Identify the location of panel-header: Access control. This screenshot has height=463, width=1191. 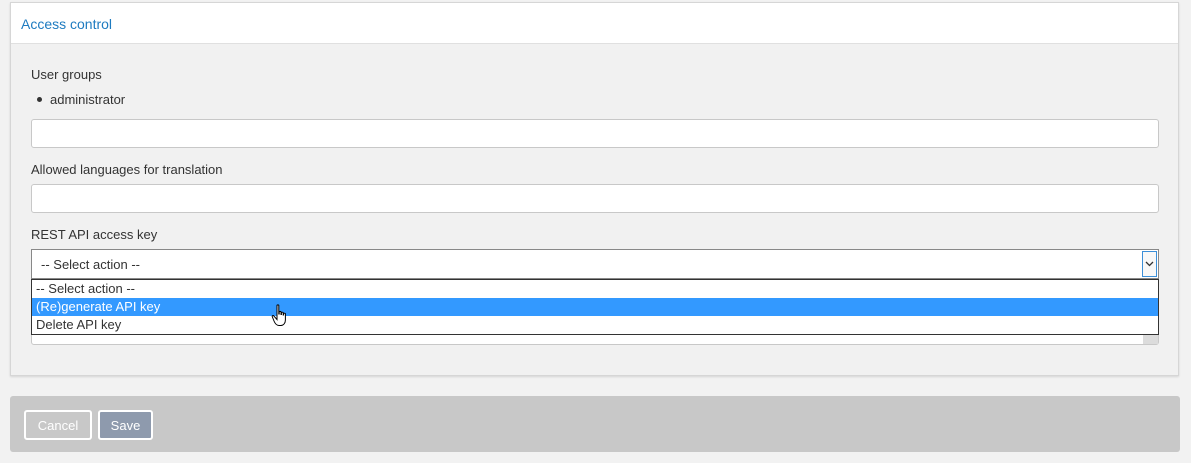
(594, 23).